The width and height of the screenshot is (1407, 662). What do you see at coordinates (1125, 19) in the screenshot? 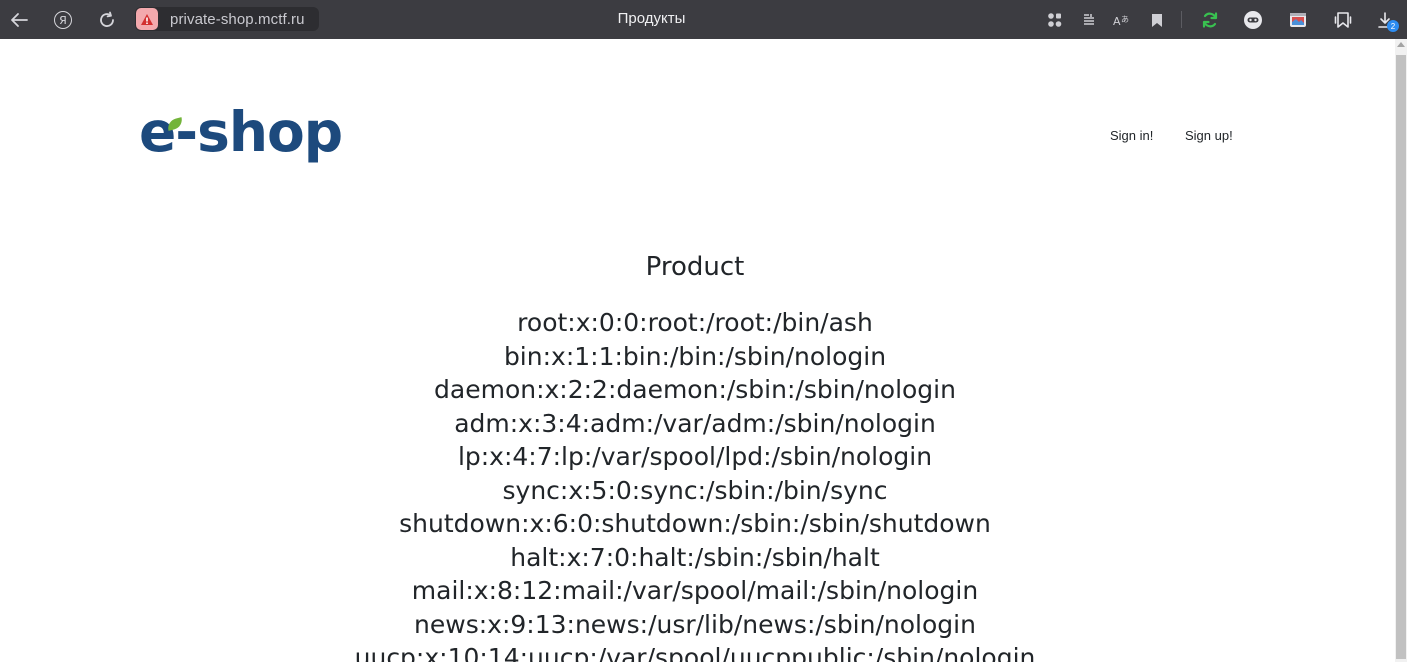
I see `svg-text: あ` at bounding box center [1125, 19].